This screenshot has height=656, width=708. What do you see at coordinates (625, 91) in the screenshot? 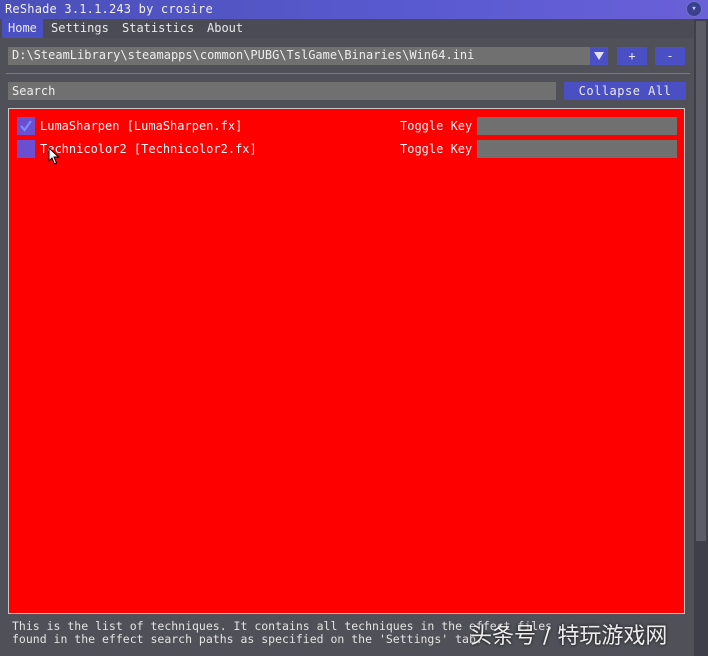
I see `collapse-all-button: Collapse All` at bounding box center [625, 91].